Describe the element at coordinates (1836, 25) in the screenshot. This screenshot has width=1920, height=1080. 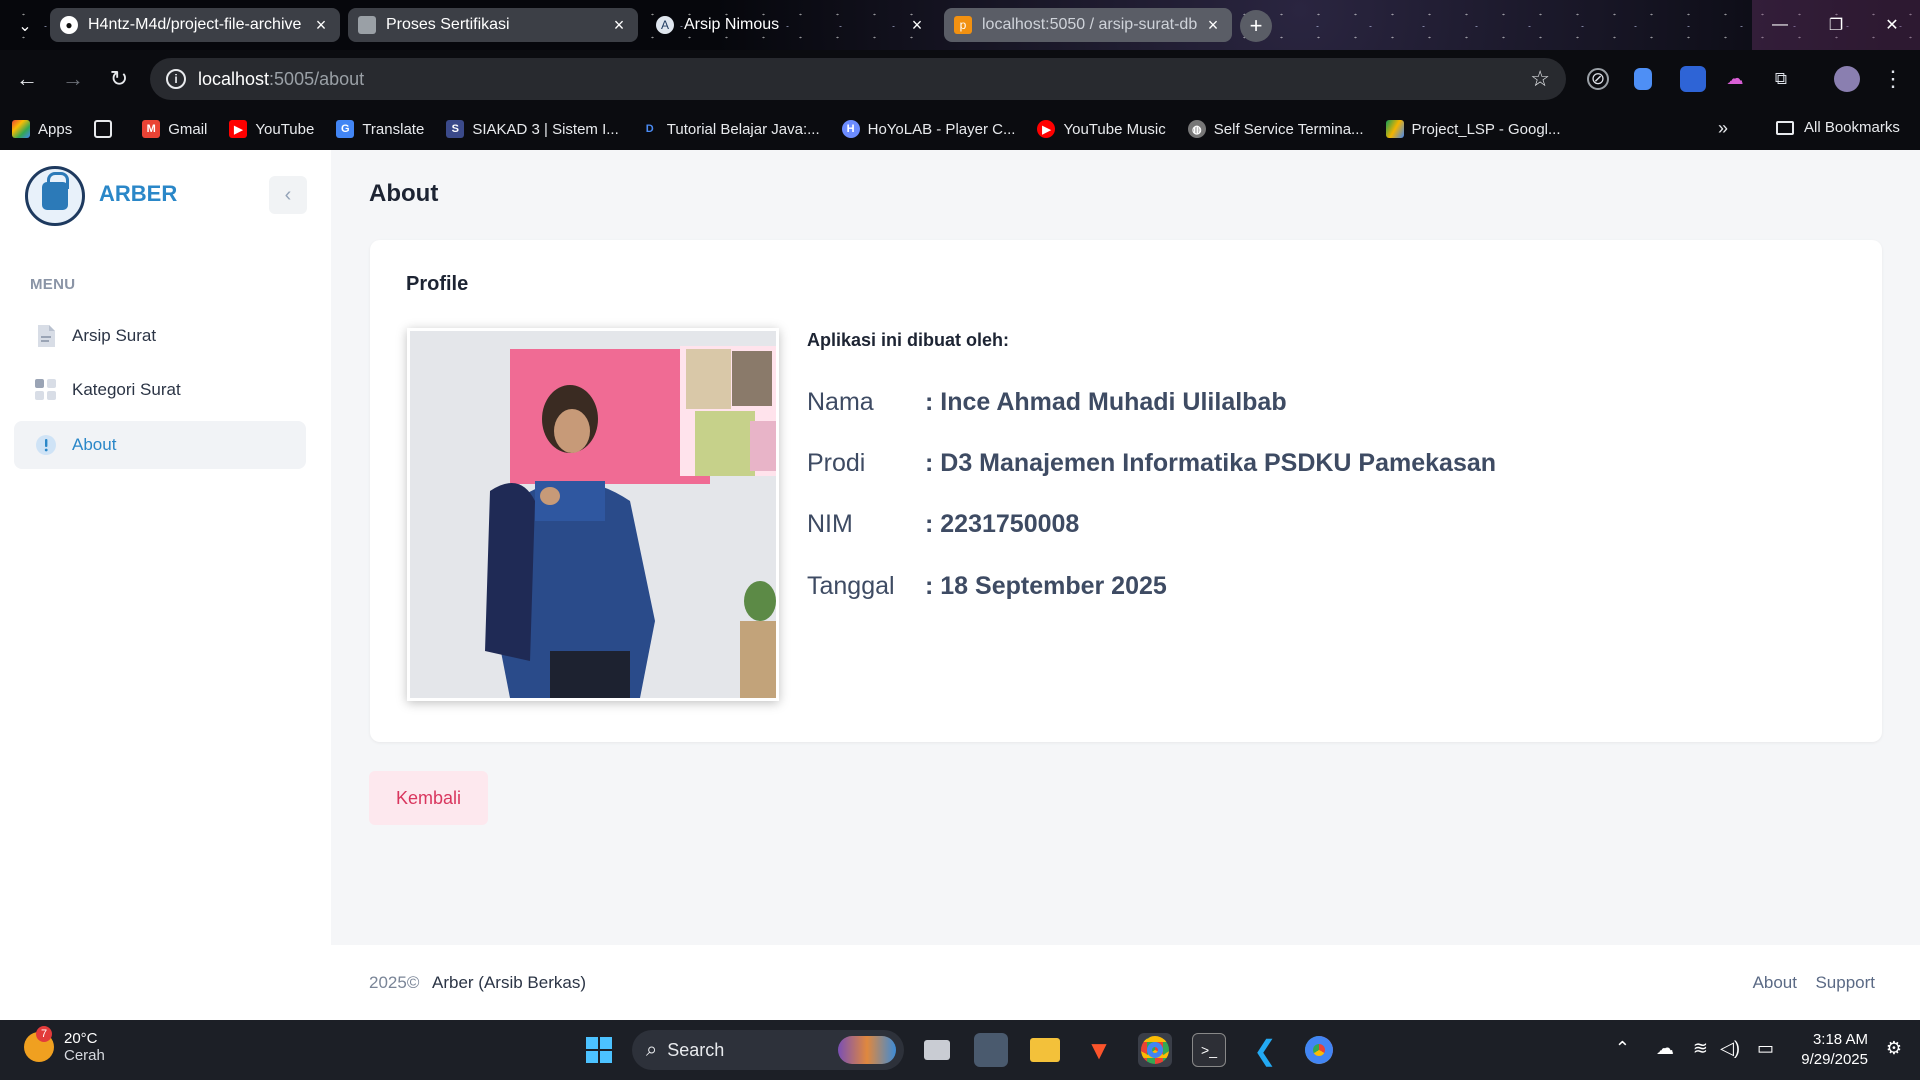
I see `maximize-icon: ❐` at that location.